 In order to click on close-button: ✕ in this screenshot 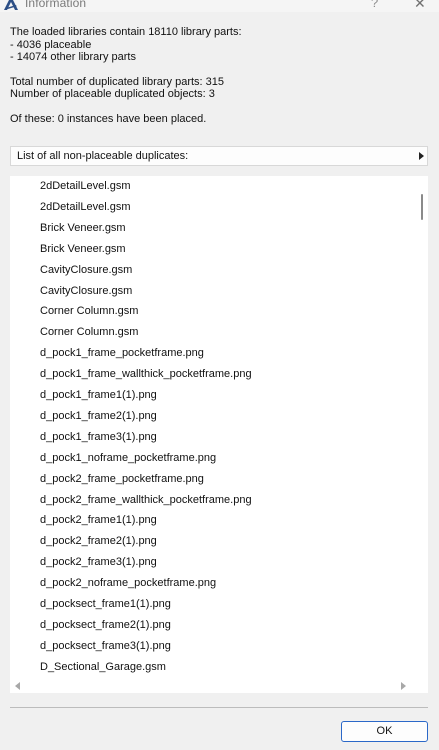, I will do `click(420, 6)`.